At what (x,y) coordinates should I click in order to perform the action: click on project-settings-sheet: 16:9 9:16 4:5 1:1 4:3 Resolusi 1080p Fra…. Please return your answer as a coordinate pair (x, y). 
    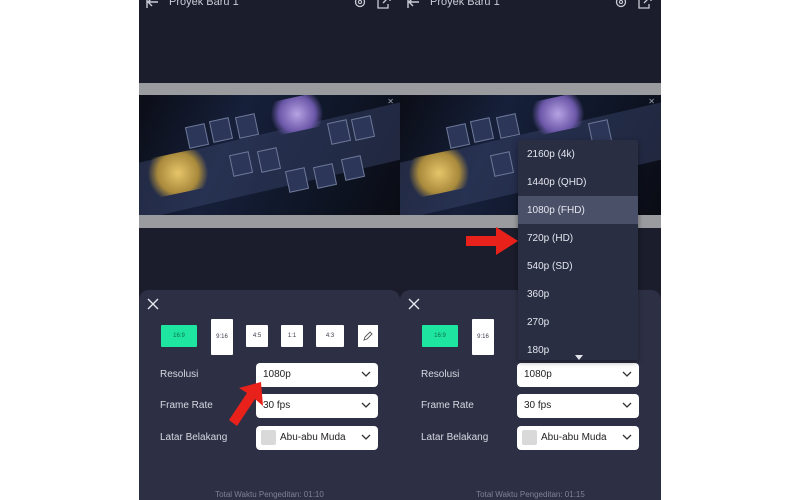
    Looking at the image, I should click on (269, 395).